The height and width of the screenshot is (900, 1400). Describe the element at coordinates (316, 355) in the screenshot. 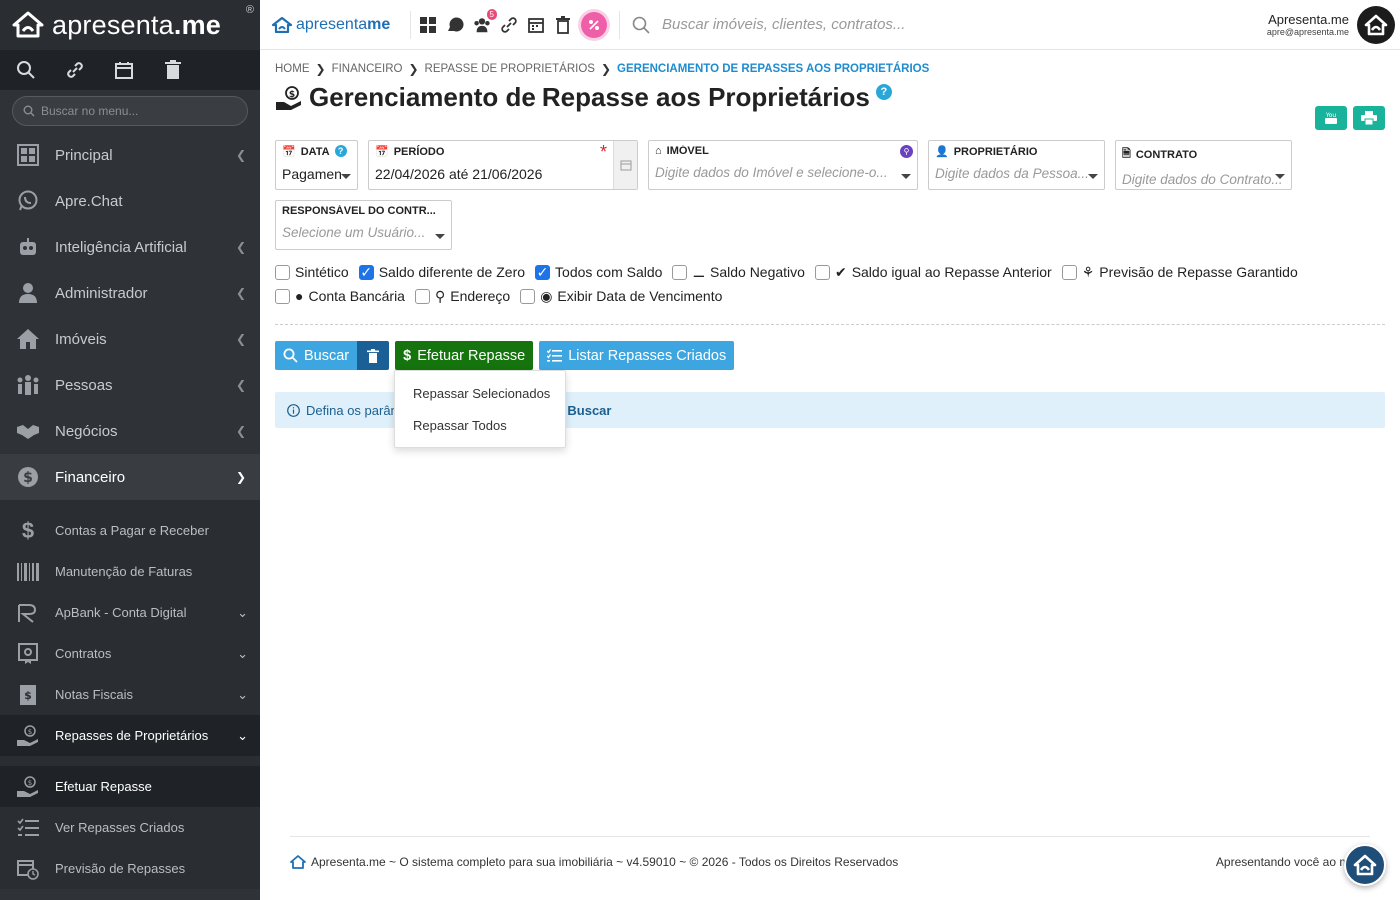

I see `buscar-button: Buscar` at that location.